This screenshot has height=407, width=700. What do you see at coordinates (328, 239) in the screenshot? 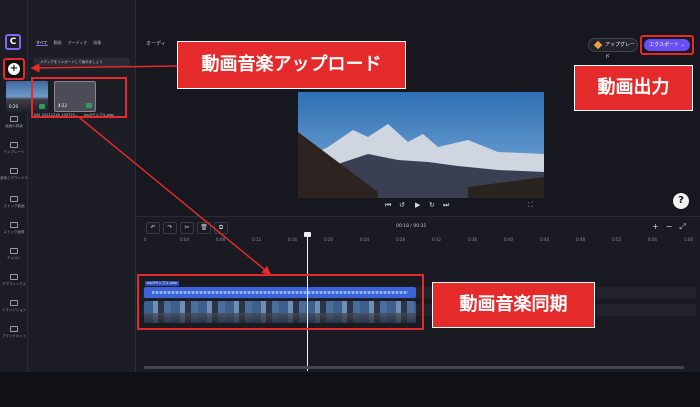
I see `ruler-tick: 0:20` at bounding box center [328, 239].